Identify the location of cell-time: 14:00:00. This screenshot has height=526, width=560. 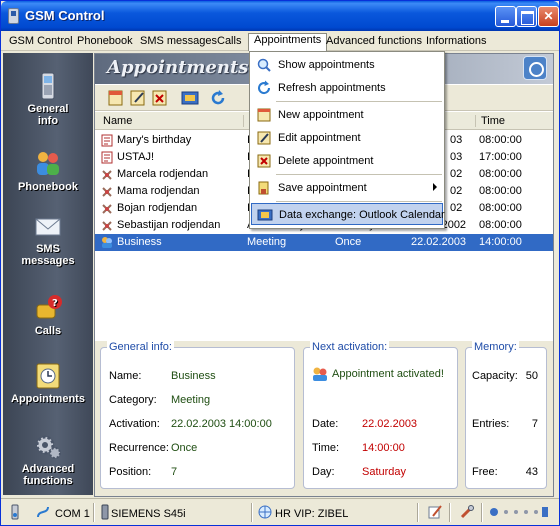
(500, 242).